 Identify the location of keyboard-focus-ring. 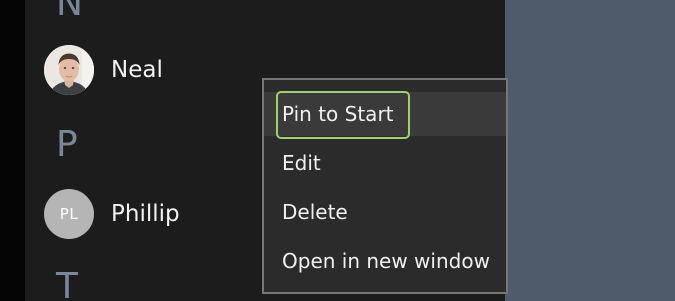
(343, 115).